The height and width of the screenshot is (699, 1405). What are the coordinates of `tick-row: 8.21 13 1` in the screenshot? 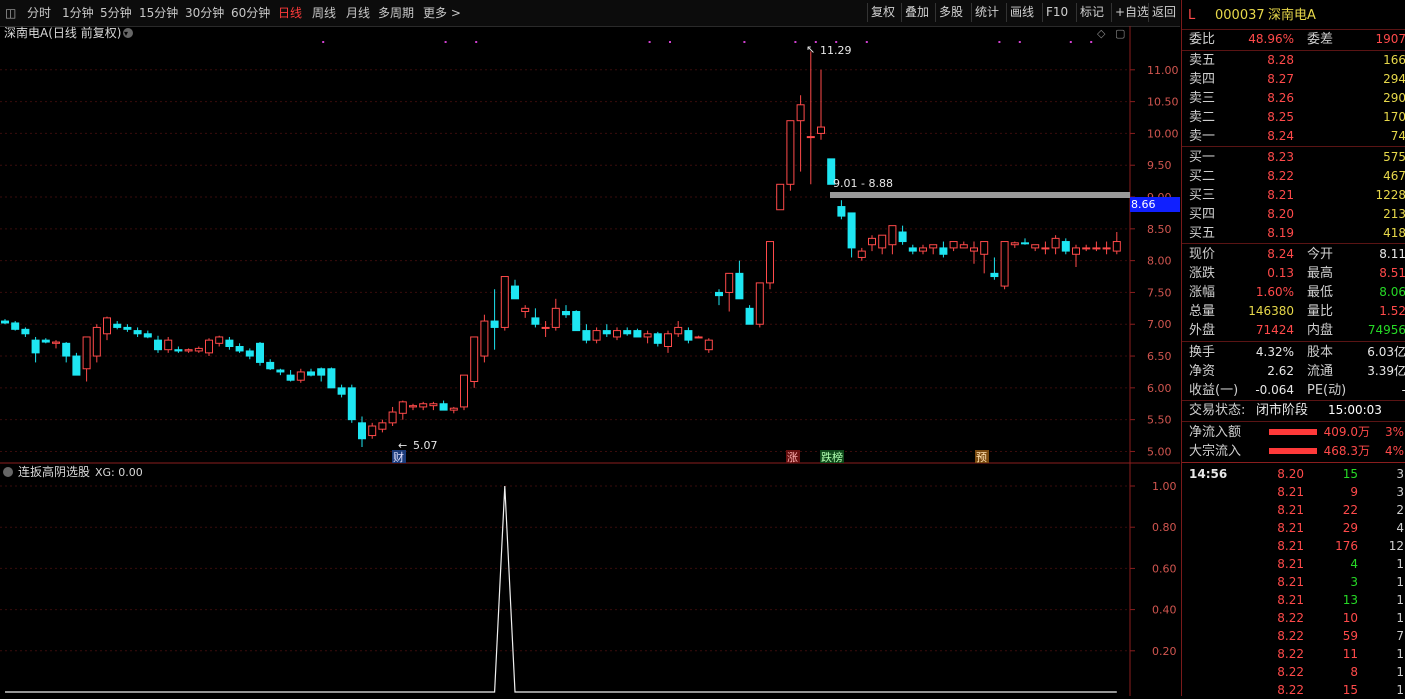 It's located at (1293, 600).